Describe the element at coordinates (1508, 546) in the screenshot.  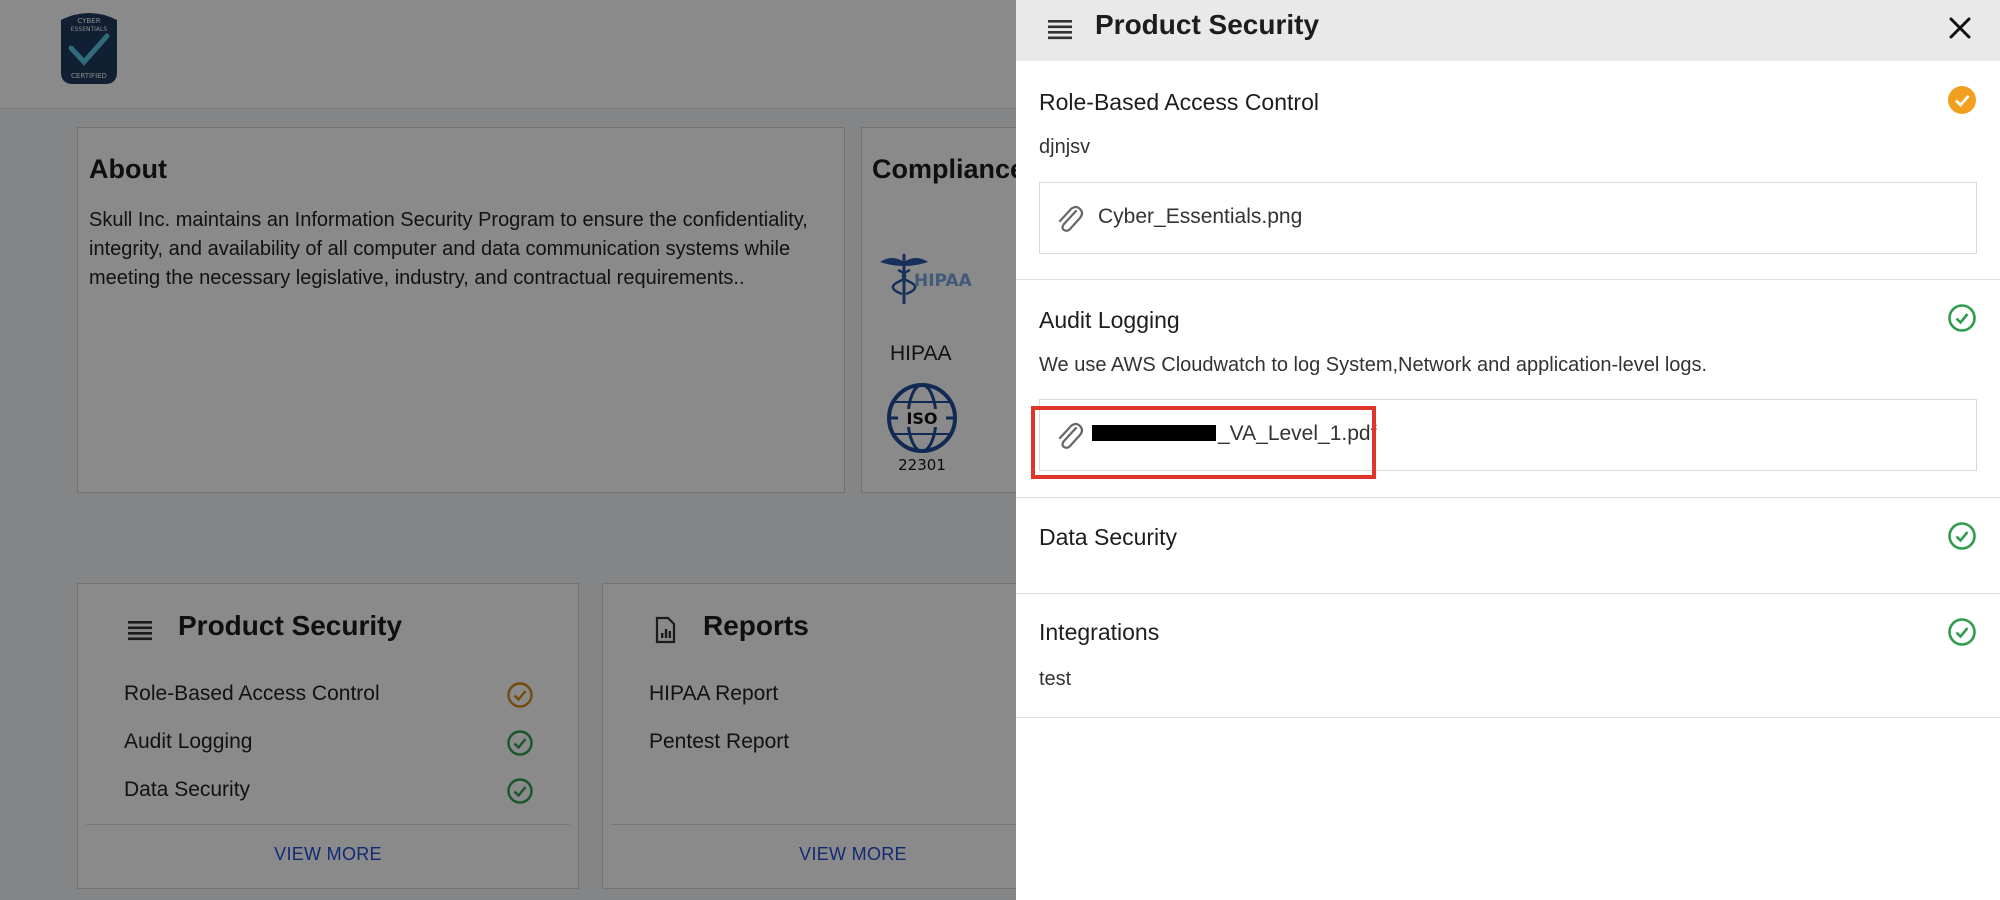
I see `section-data-security: Data Security` at that location.